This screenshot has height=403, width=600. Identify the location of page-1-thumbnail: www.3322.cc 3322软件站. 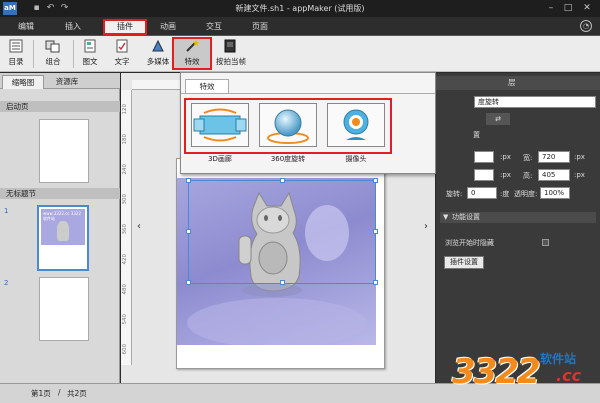
(63, 238).